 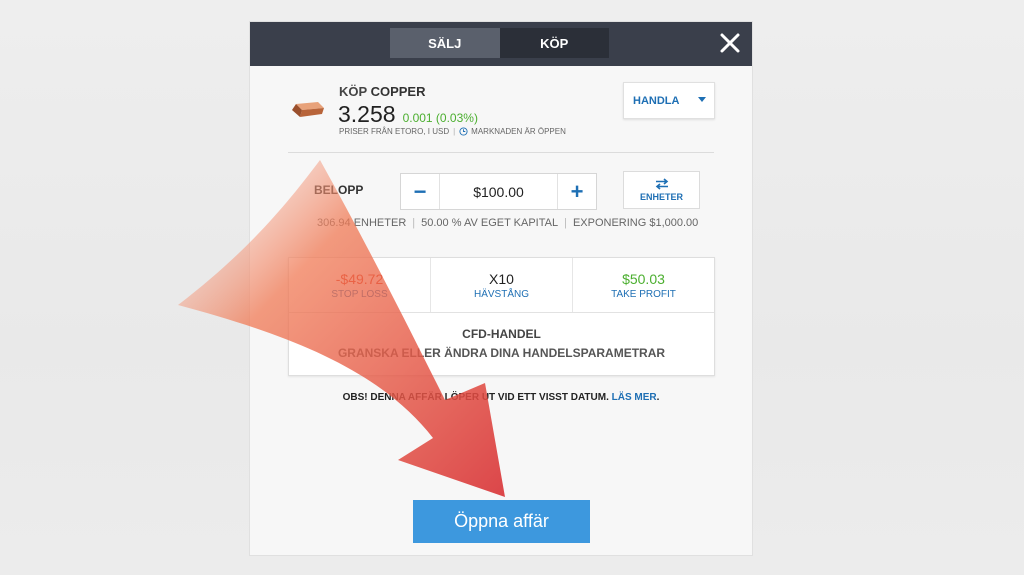 I want to click on sell-buy-tabs: SÄLJ KÖP, so click(x=499, y=43).